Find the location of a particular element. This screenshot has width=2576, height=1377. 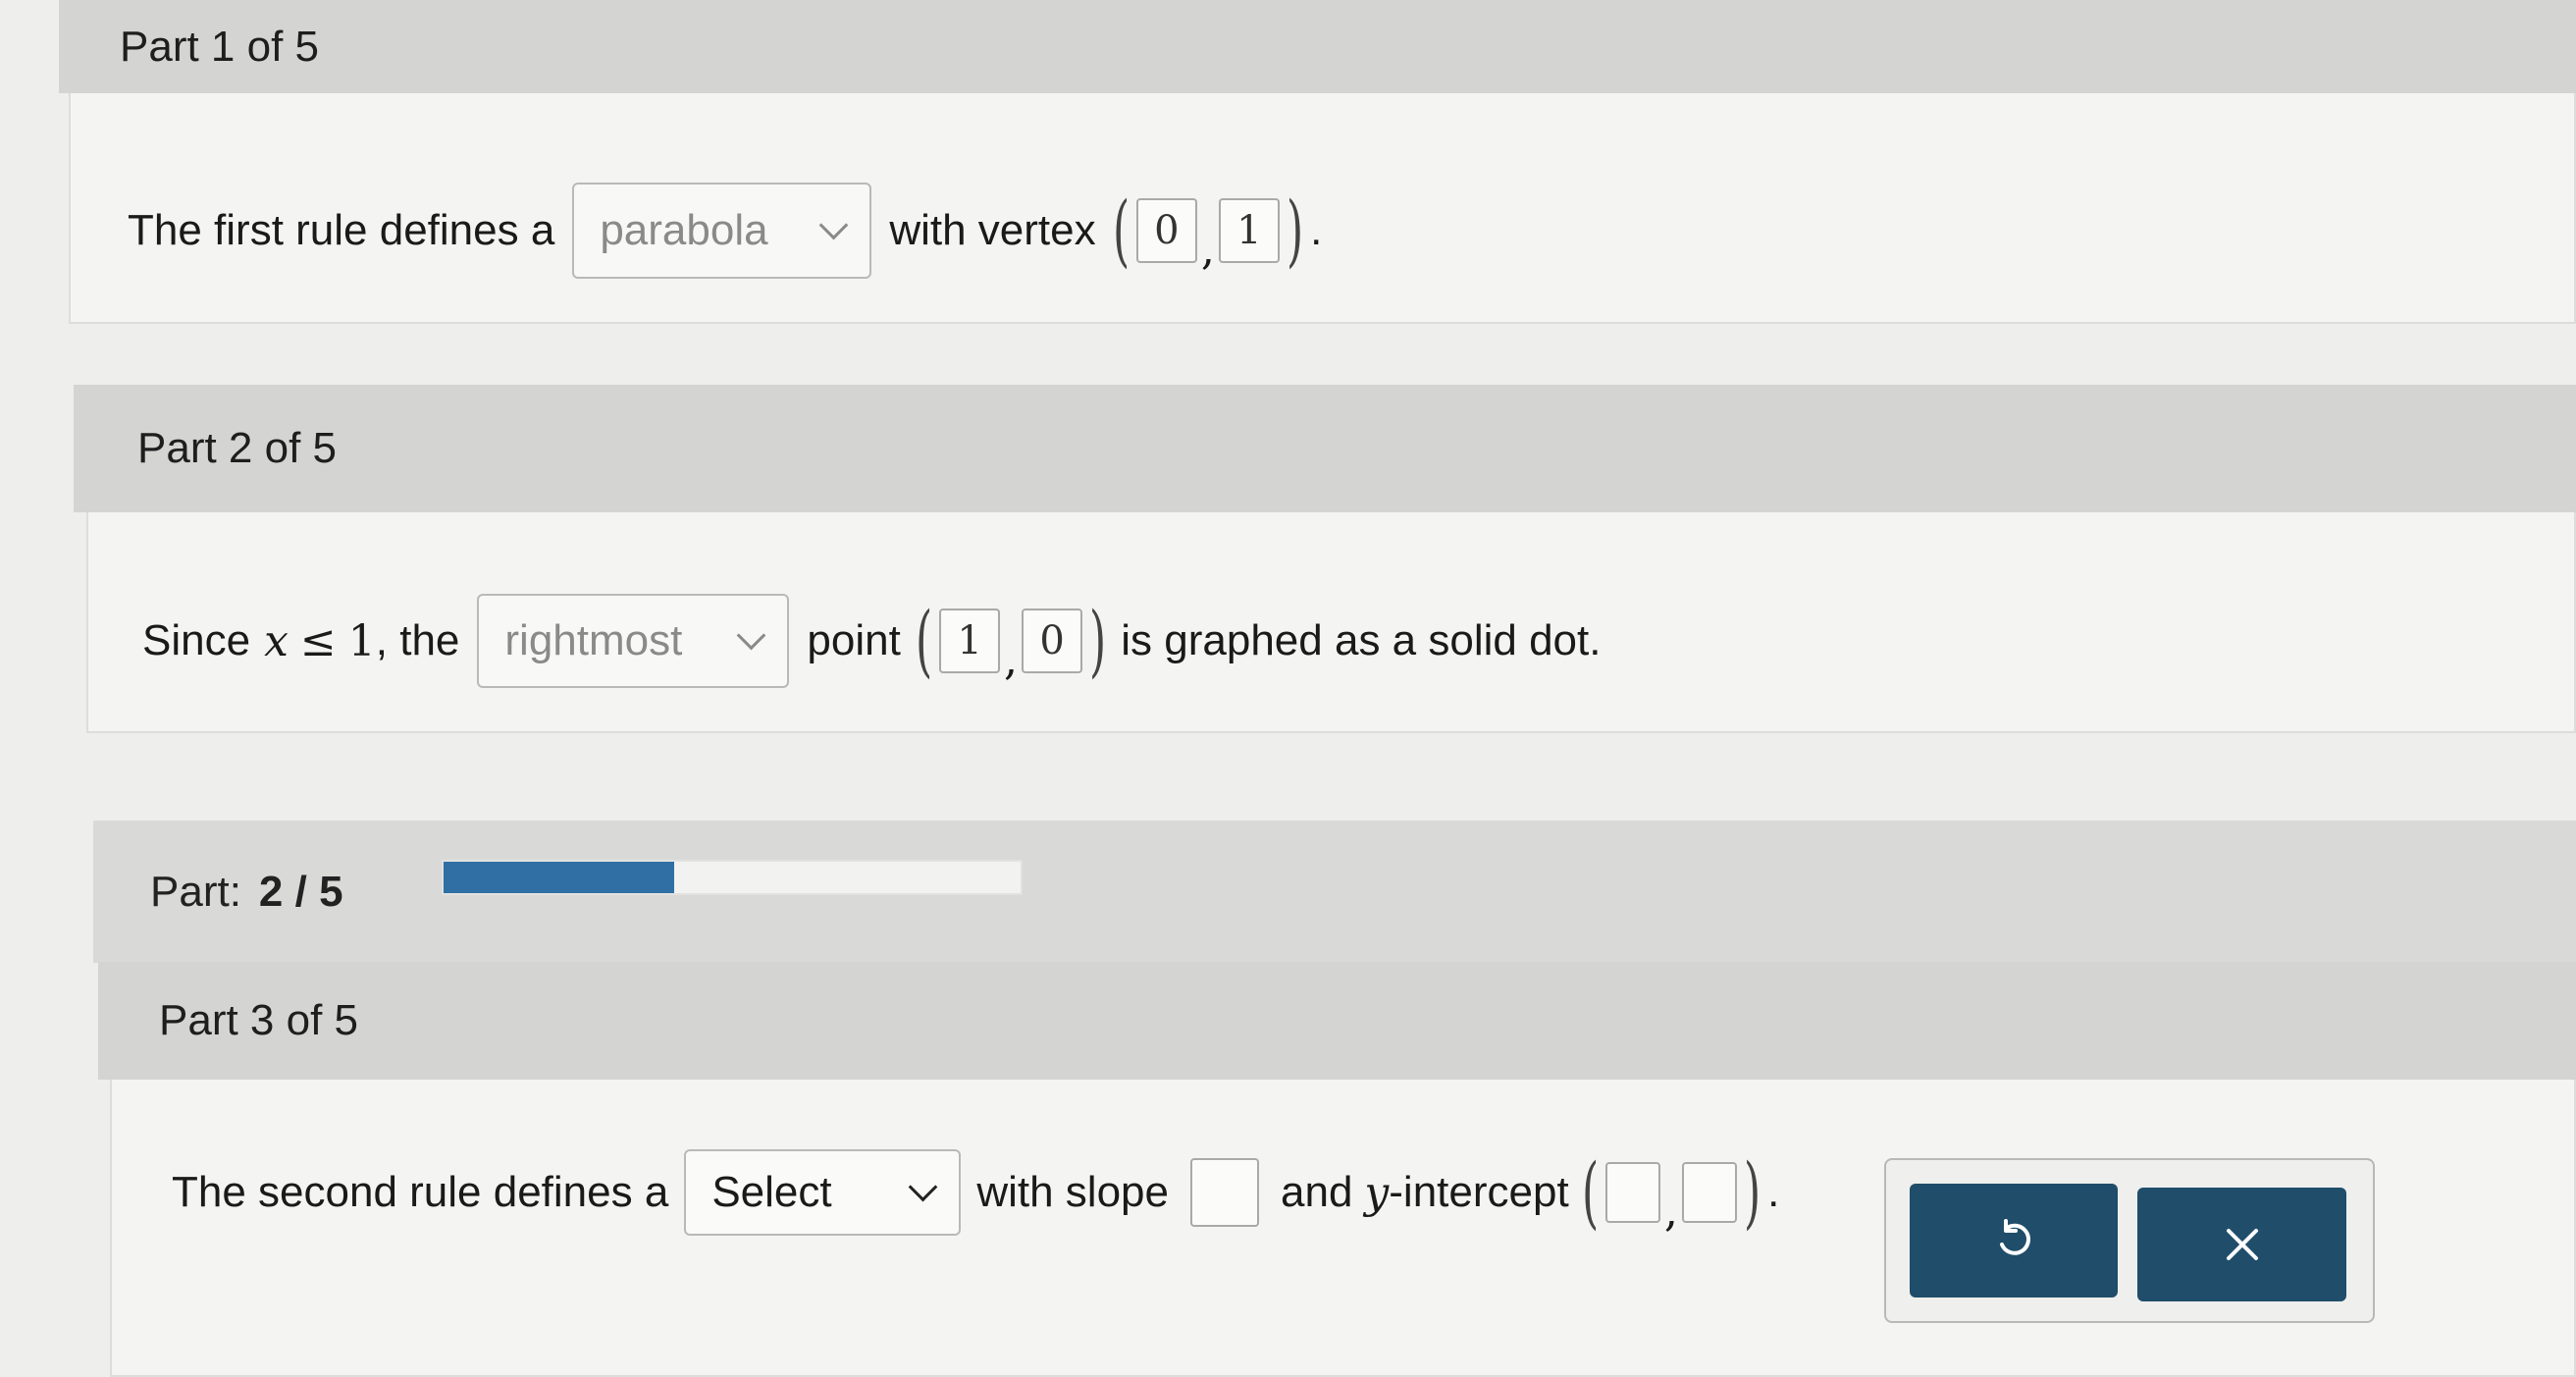

part1-sentence-start: The first rule defines a is located at coordinates (341, 230).